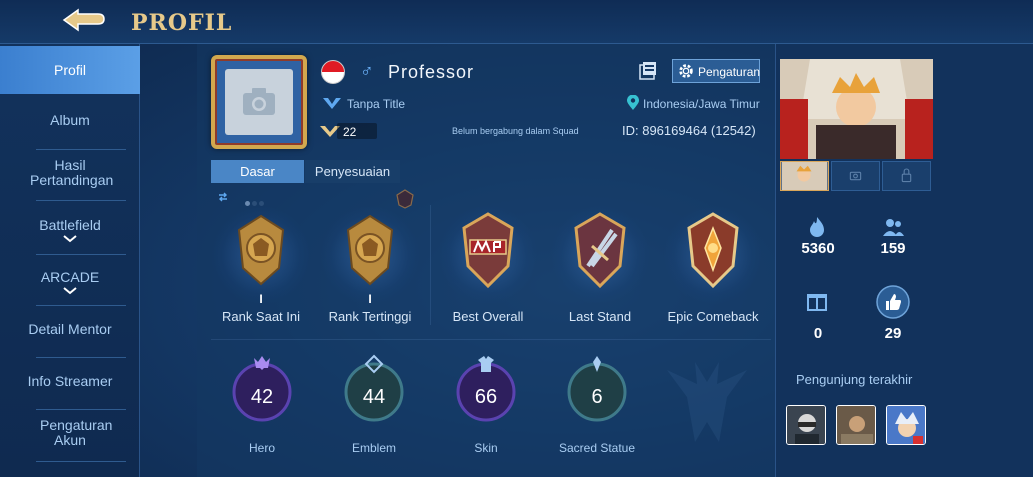  I want to click on sidebar-item-label: Info Streamer, so click(70, 381).